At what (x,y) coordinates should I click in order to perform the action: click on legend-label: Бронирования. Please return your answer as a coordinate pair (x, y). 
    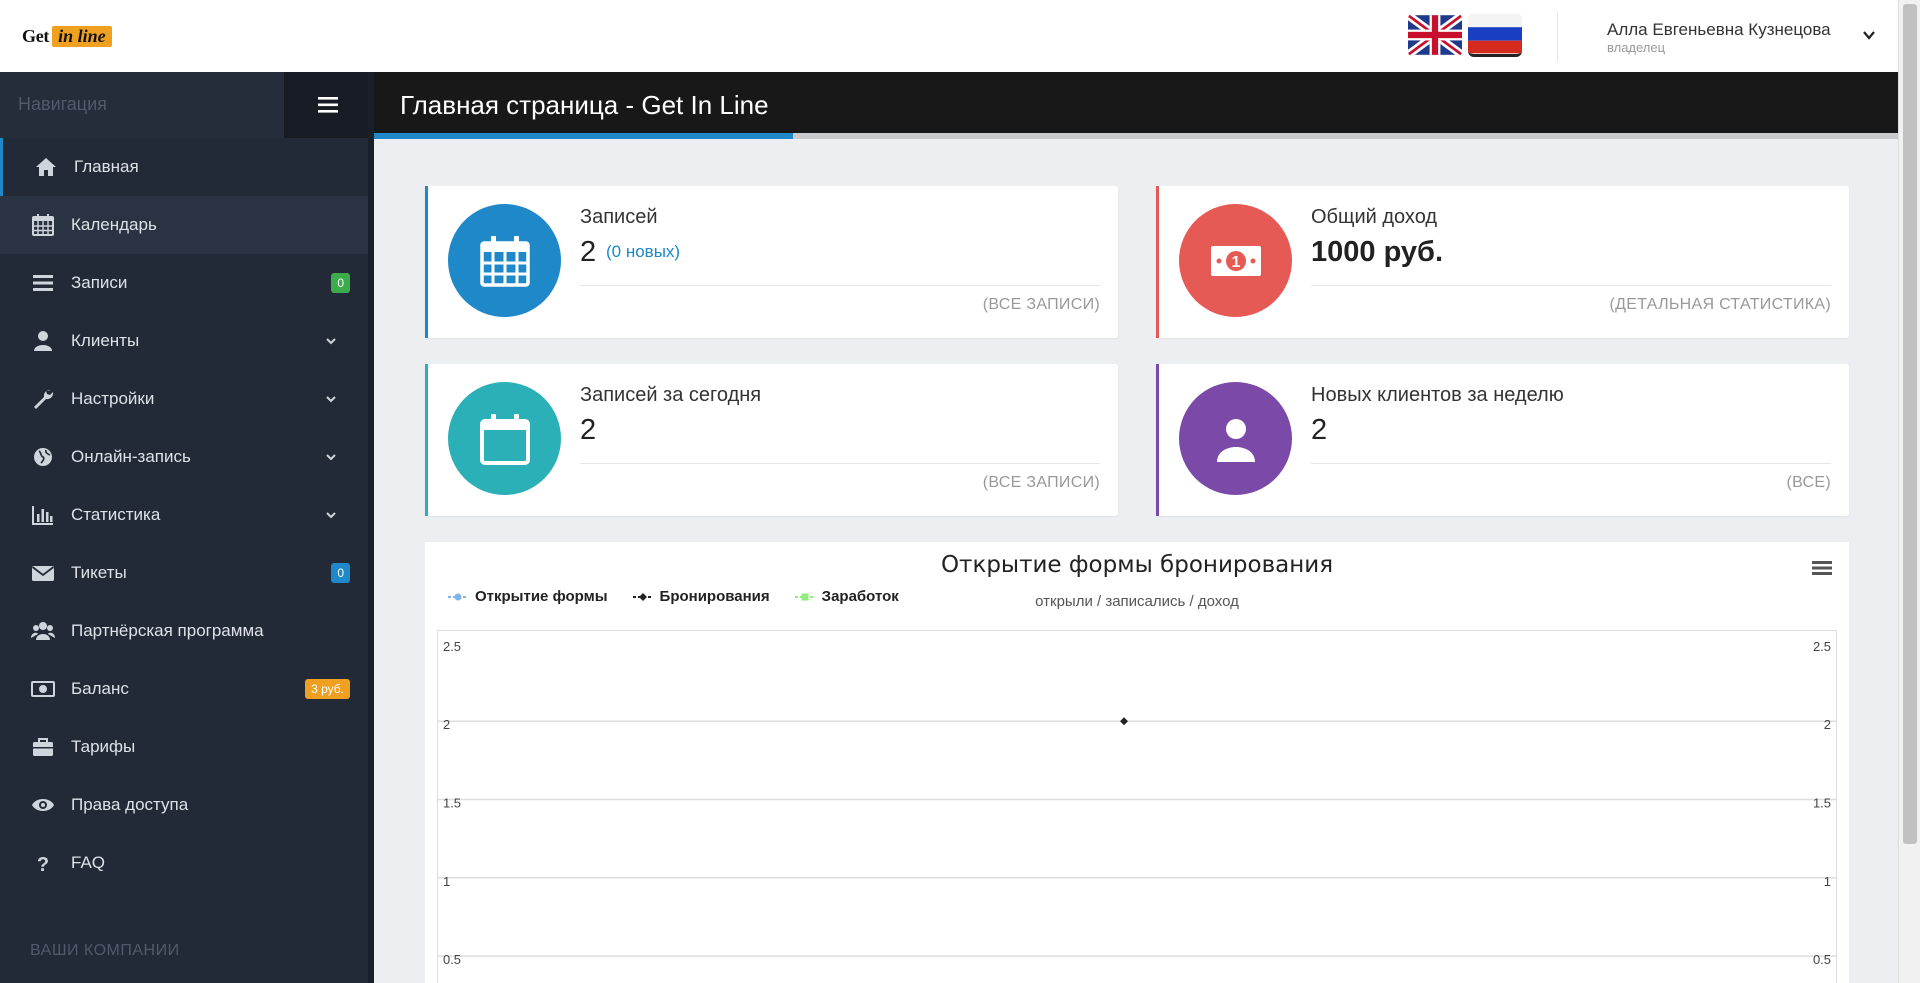
    Looking at the image, I should click on (714, 596).